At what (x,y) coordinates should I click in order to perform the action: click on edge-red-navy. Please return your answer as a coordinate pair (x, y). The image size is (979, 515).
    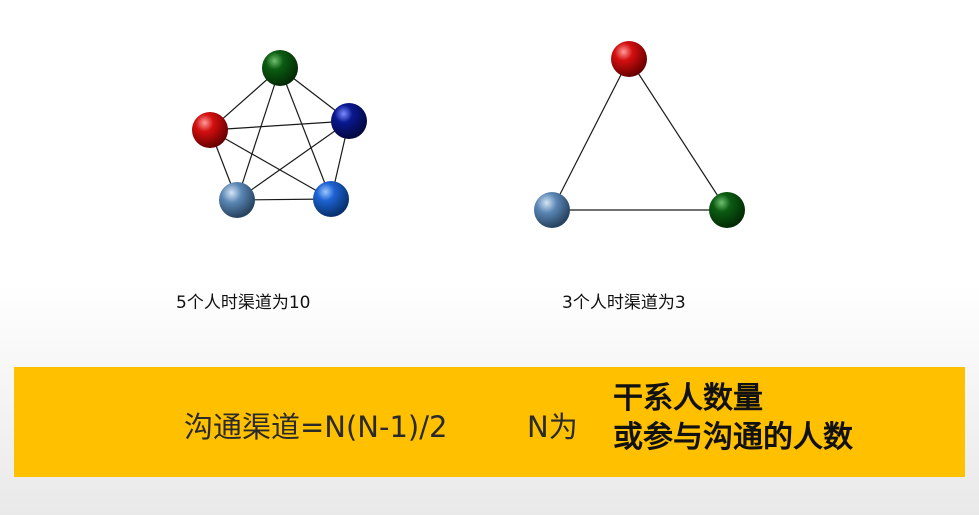
    Looking at the image, I should click on (279, 125).